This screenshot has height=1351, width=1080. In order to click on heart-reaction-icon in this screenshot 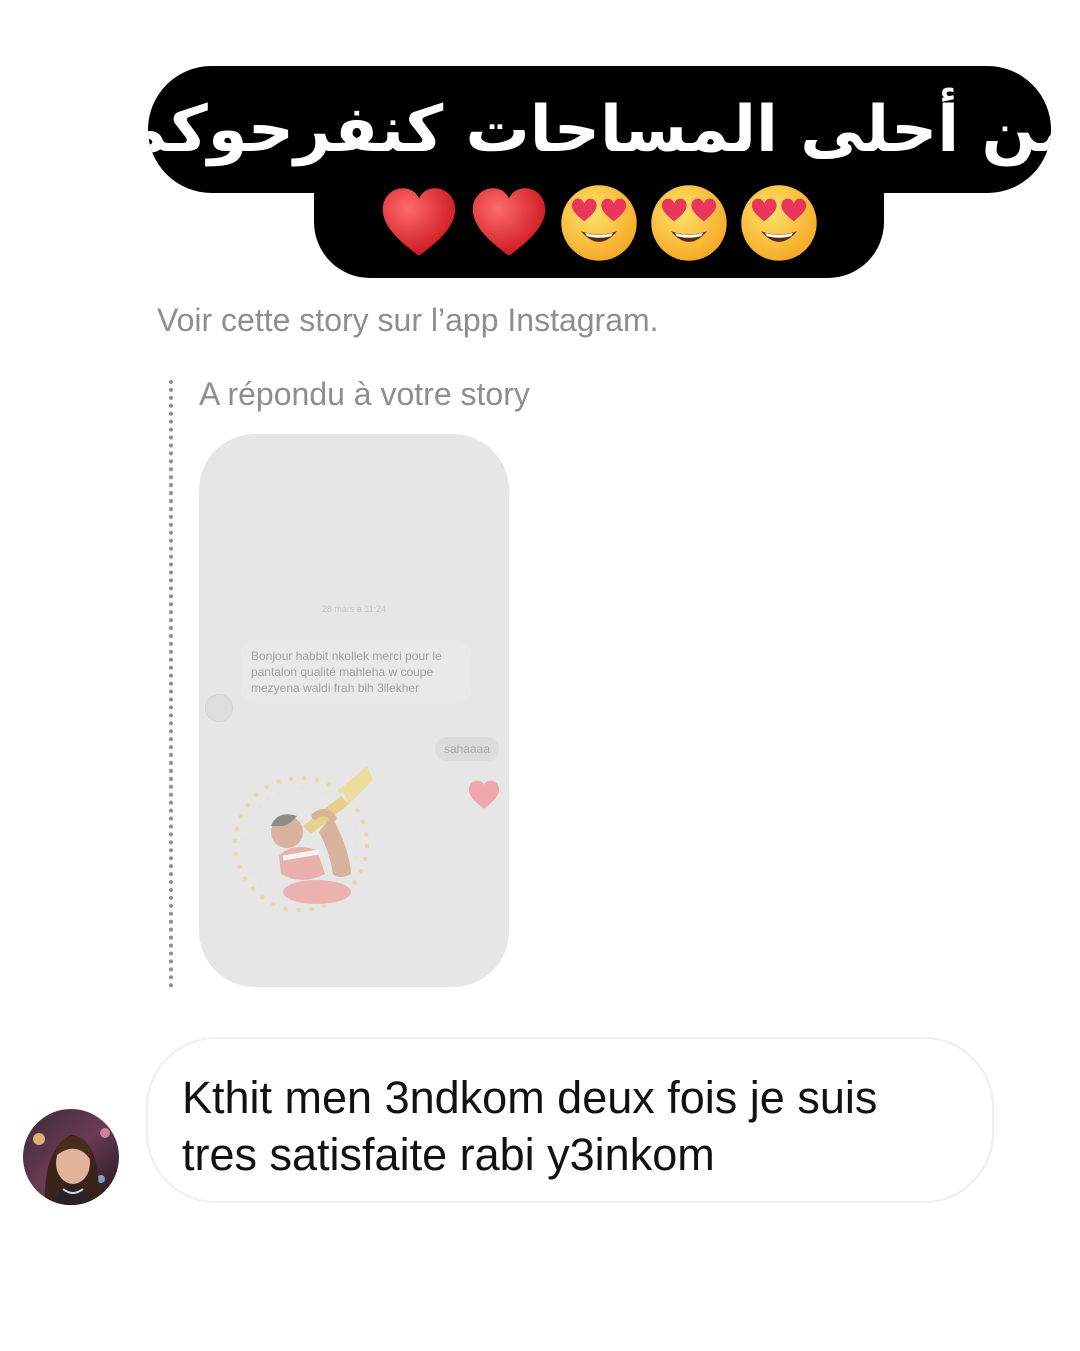, I will do `click(484, 795)`.